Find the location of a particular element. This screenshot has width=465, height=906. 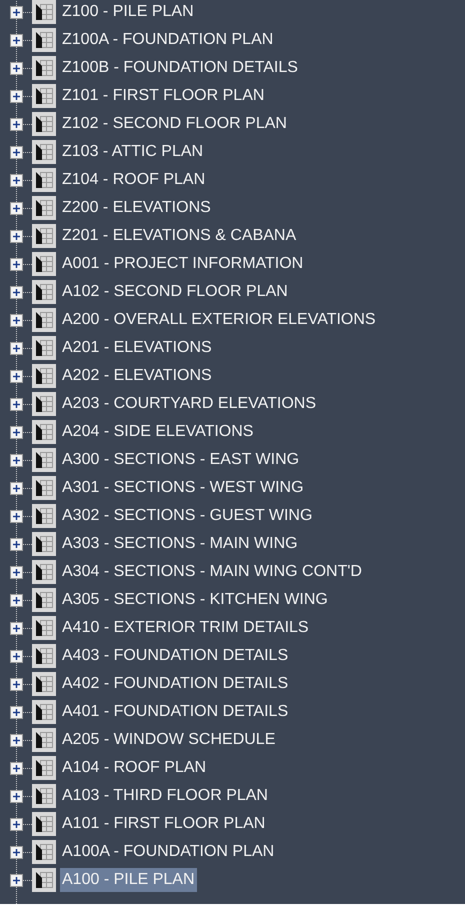

sheet-label: Z100 - PILE PLAN is located at coordinates (128, 12).